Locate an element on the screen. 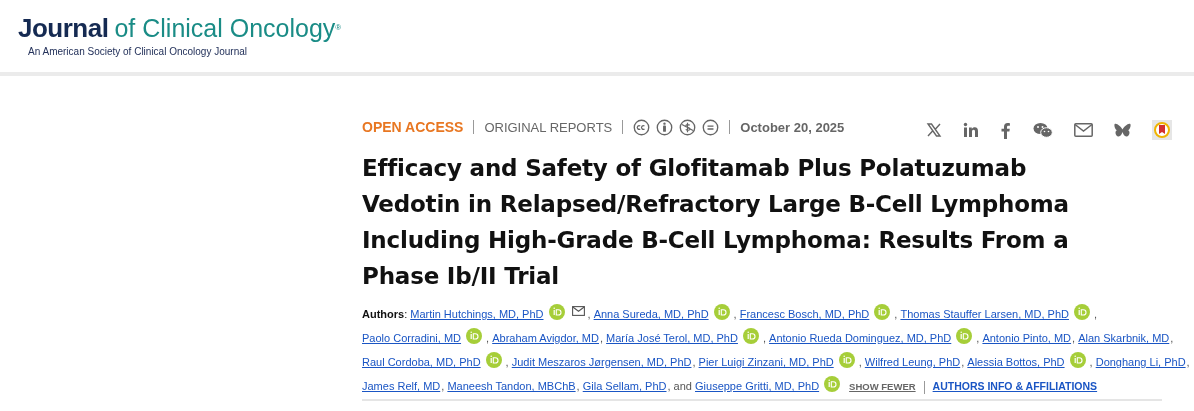 The width and height of the screenshot is (1194, 411). no-derivatives-icon is located at coordinates (711, 127).